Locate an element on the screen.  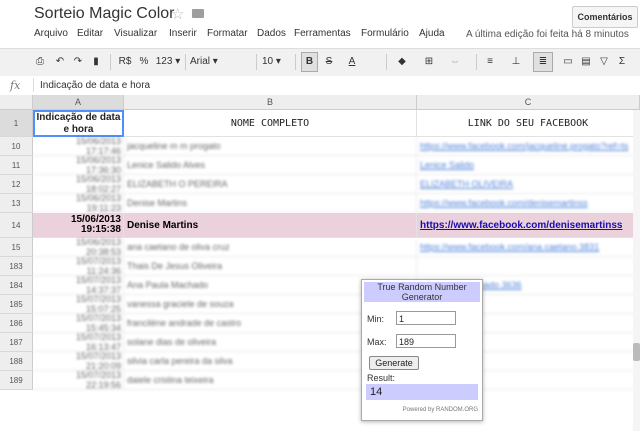
row-number: 188 is located at coordinates (16, 361).